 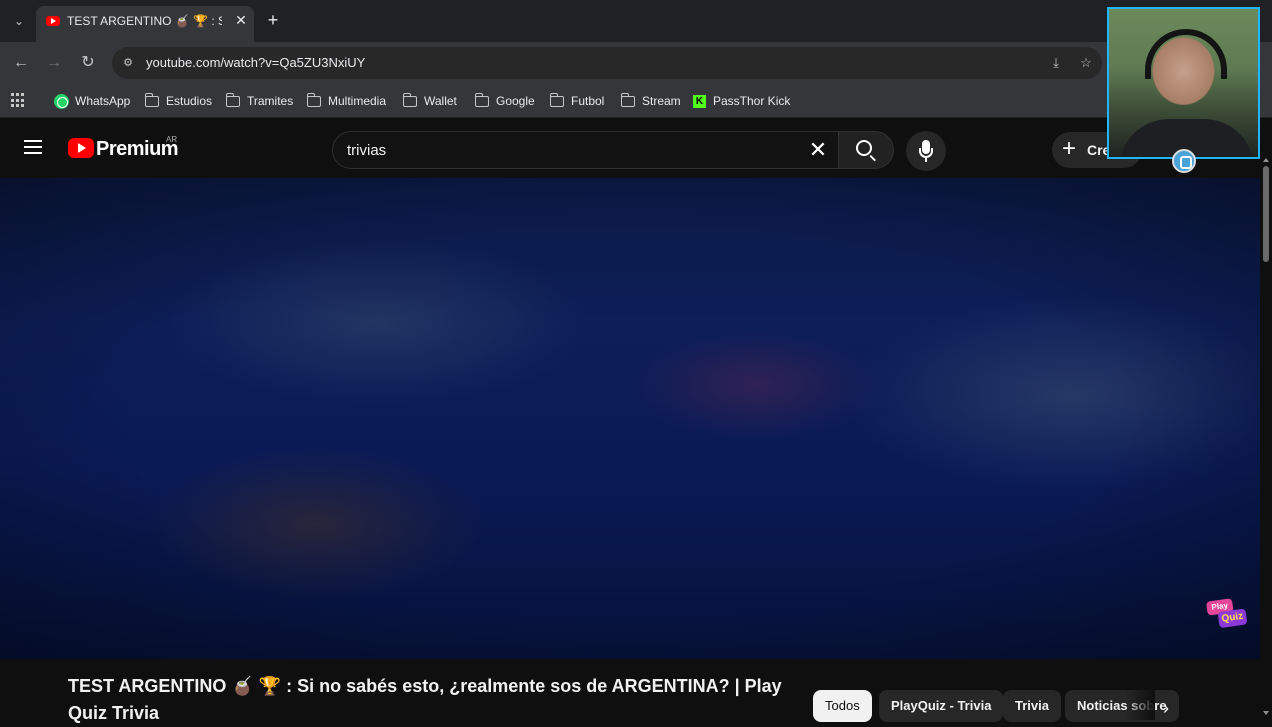 I want to click on bookmark-google: Google, so click(x=504, y=101).